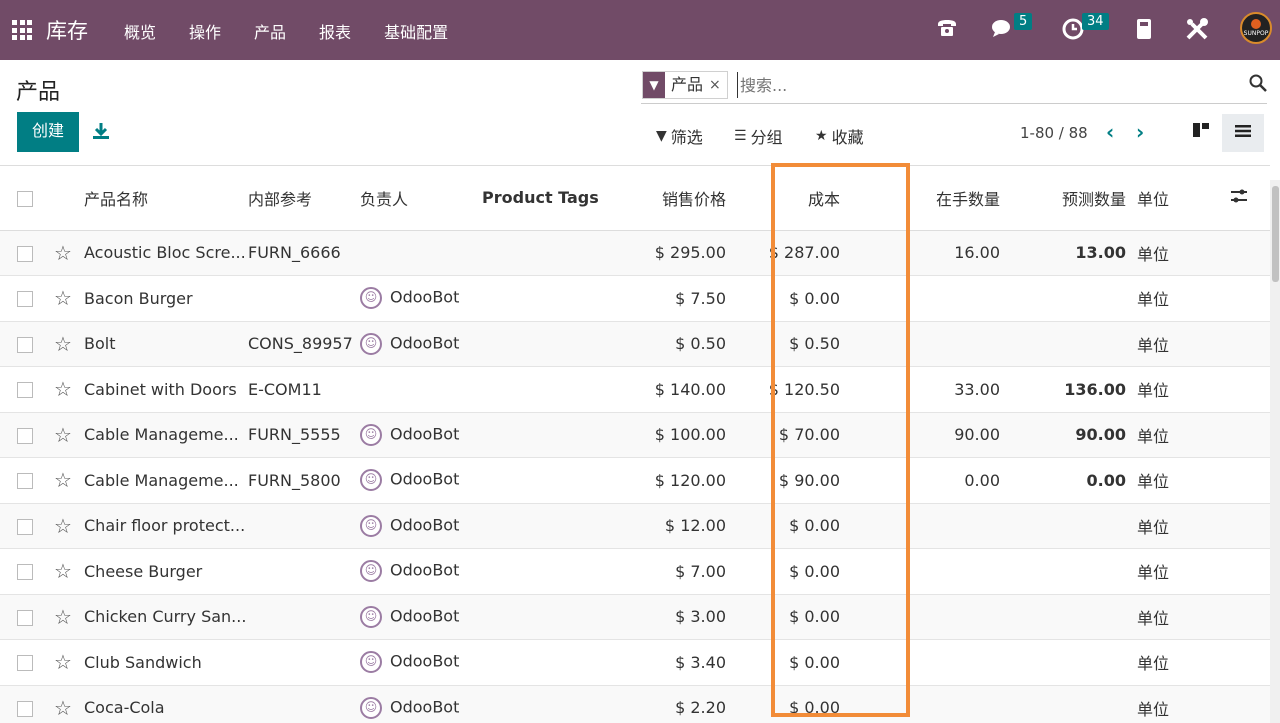 Image resolution: width=1280 pixels, height=723 pixels. I want to click on kanban-view-icon, so click(1201, 133).